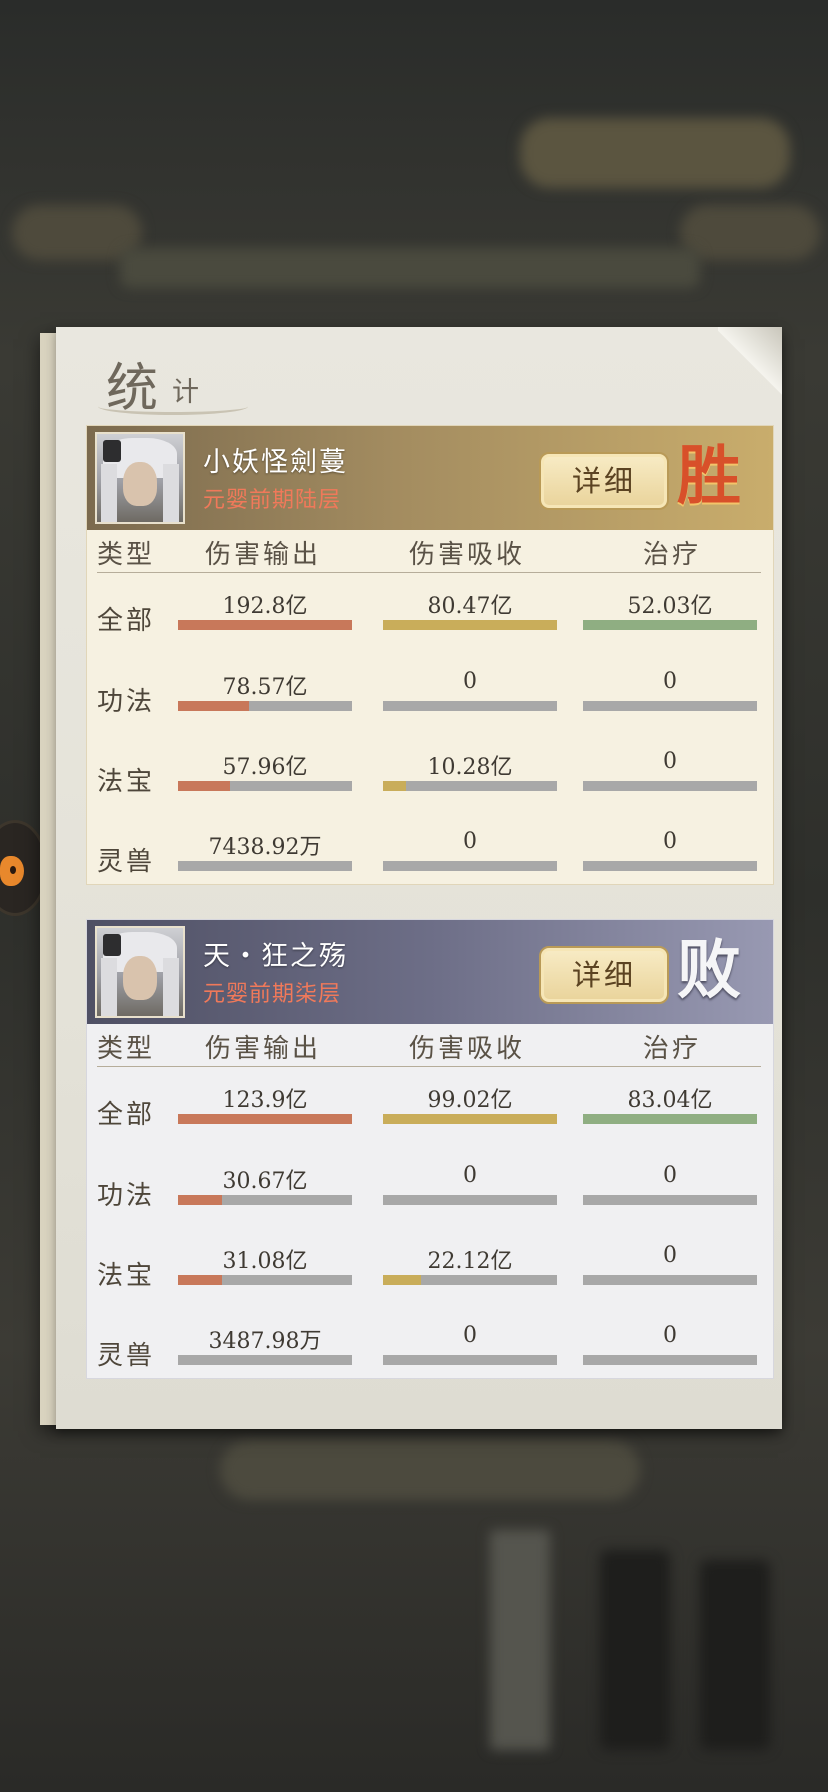  What do you see at coordinates (470, 1100) in the screenshot?
I see `stat-value: 99.02亿` at bounding box center [470, 1100].